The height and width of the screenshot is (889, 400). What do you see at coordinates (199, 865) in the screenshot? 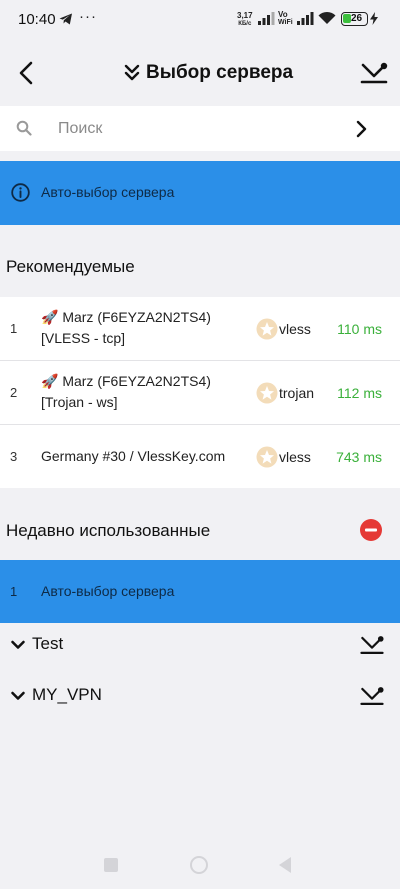
I see `home-button` at bounding box center [199, 865].